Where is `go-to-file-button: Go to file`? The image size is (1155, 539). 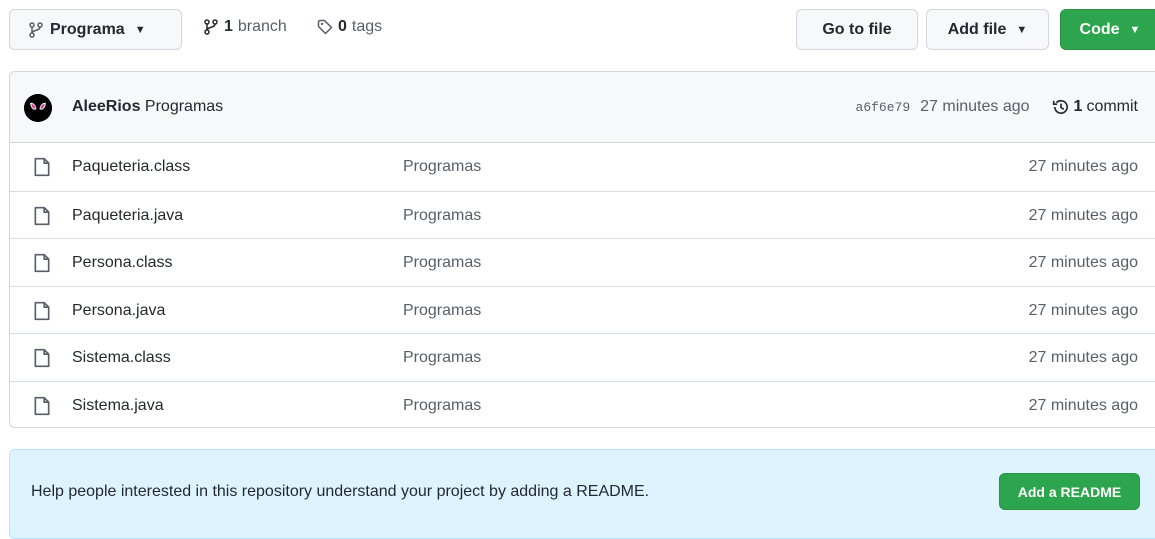 go-to-file-button: Go to file is located at coordinates (857, 29).